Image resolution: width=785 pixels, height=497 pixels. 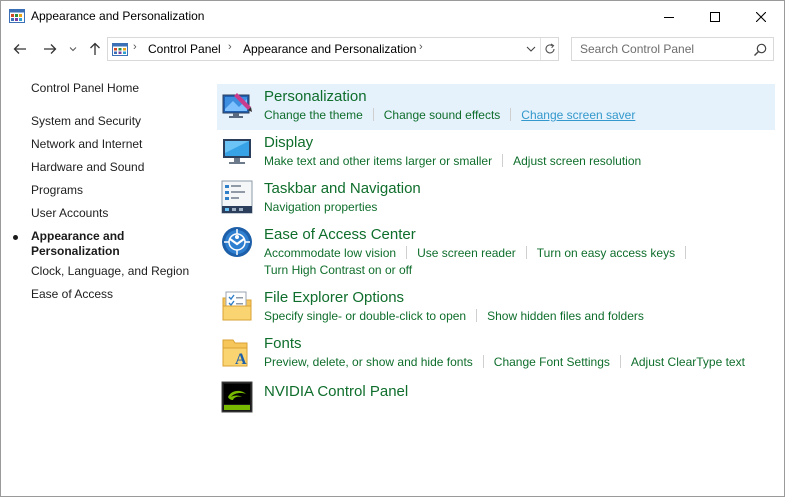 I want to click on taskbar-navigation-title: Taskbar and Navigation, so click(x=342, y=188).